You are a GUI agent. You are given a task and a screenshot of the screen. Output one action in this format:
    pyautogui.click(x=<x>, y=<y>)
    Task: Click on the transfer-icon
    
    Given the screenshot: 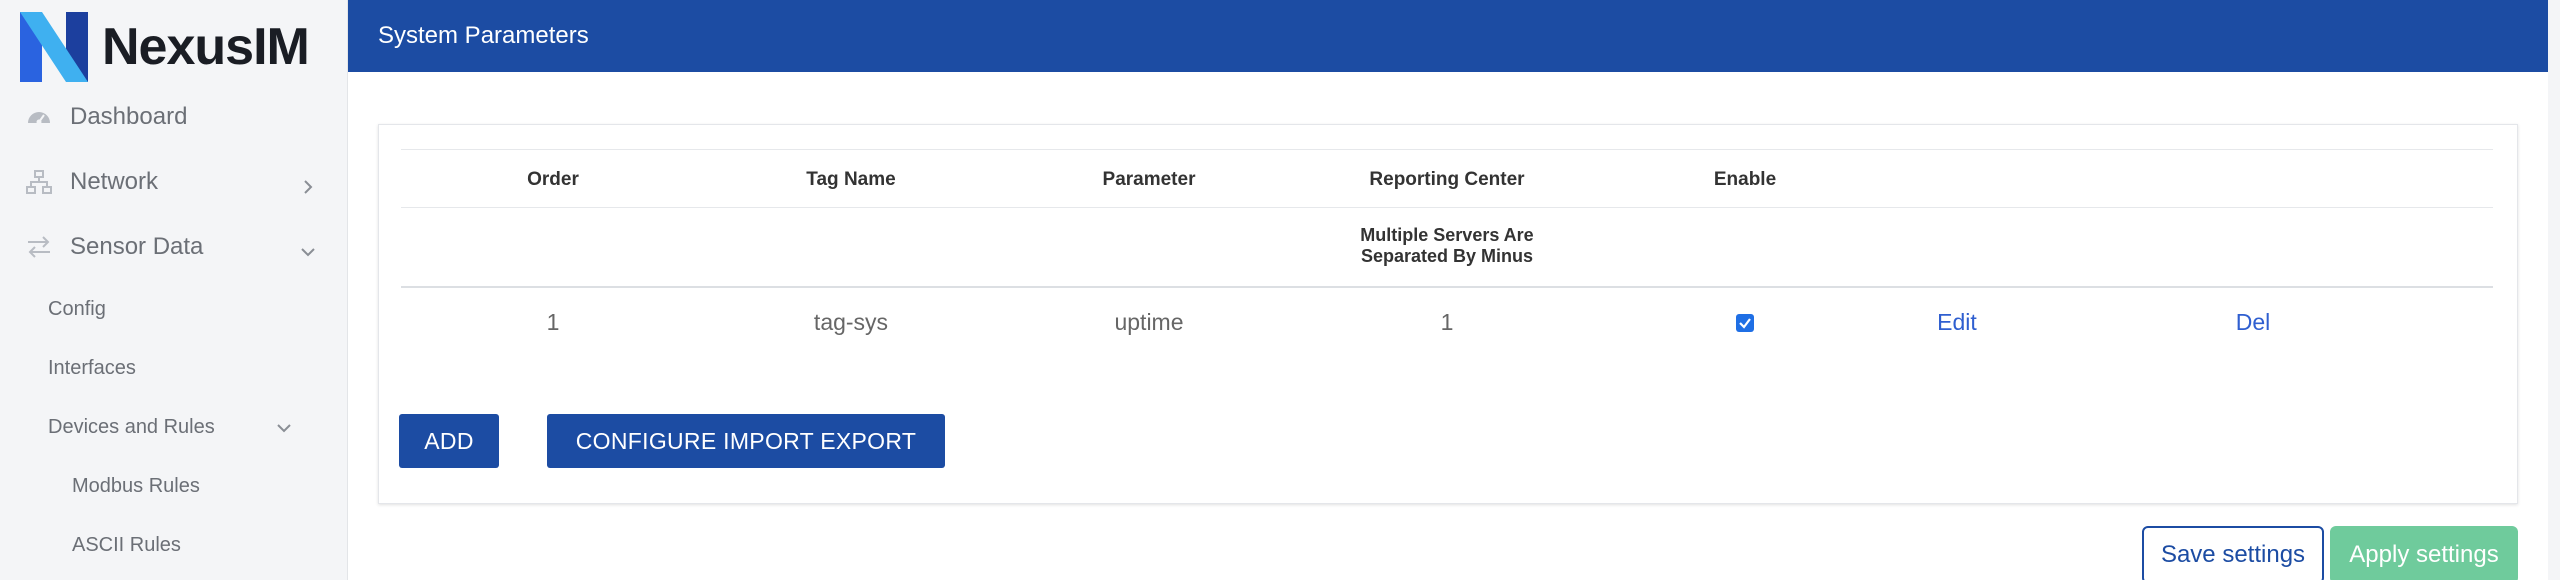 What is the action you would take?
    pyautogui.click(x=39, y=247)
    